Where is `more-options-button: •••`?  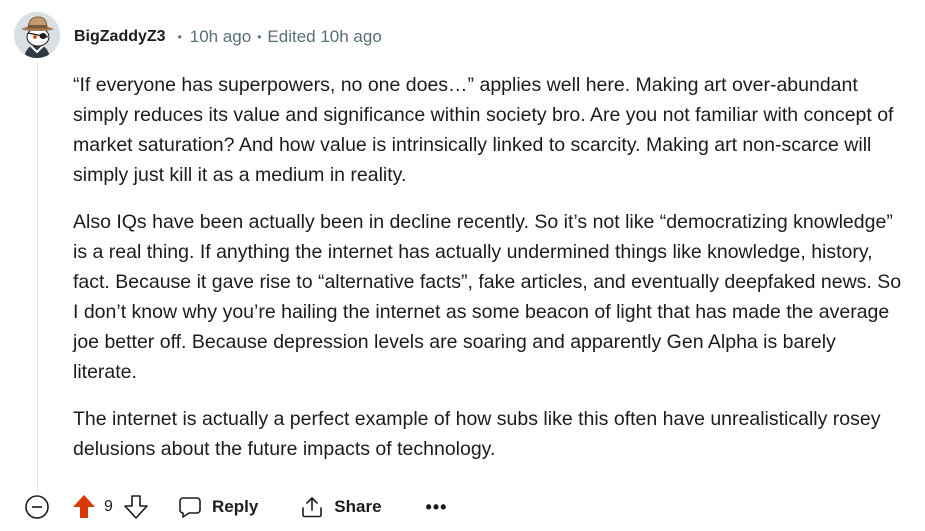
more-options-button: ••• is located at coordinates (437, 507).